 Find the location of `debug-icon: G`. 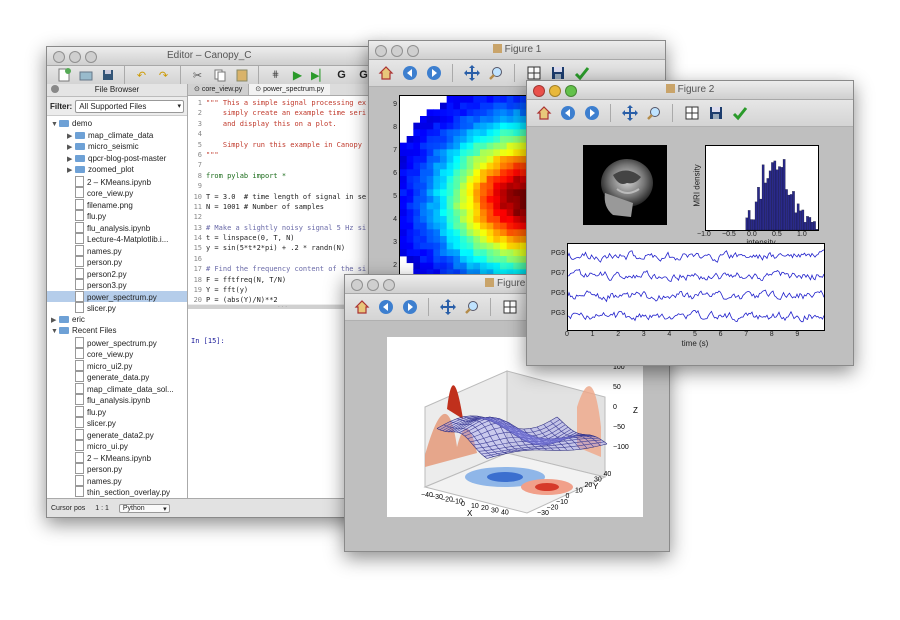

debug-icon: G is located at coordinates (341, 75).